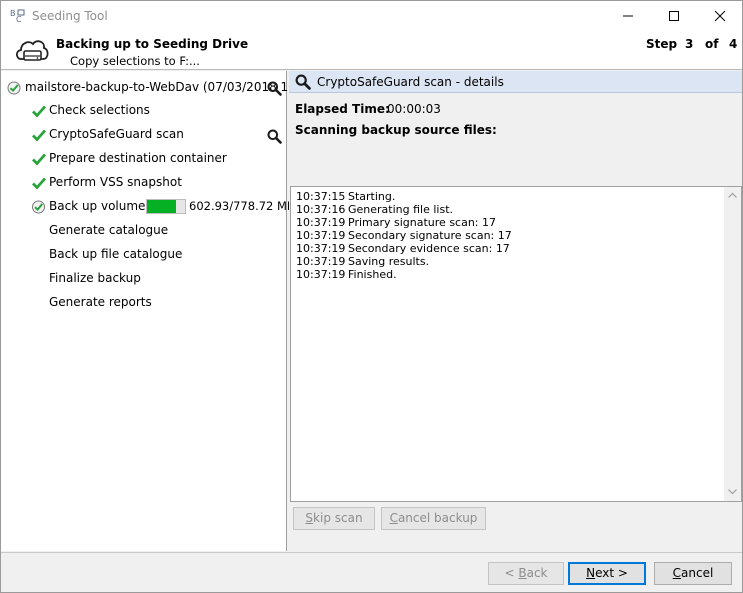 Image resolution: width=743 pixels, height=593 pixels. Describe the element at coordinates (116, 134) in the screenshot. I see `task-label: CryptoSafeGuard scan` at that location.